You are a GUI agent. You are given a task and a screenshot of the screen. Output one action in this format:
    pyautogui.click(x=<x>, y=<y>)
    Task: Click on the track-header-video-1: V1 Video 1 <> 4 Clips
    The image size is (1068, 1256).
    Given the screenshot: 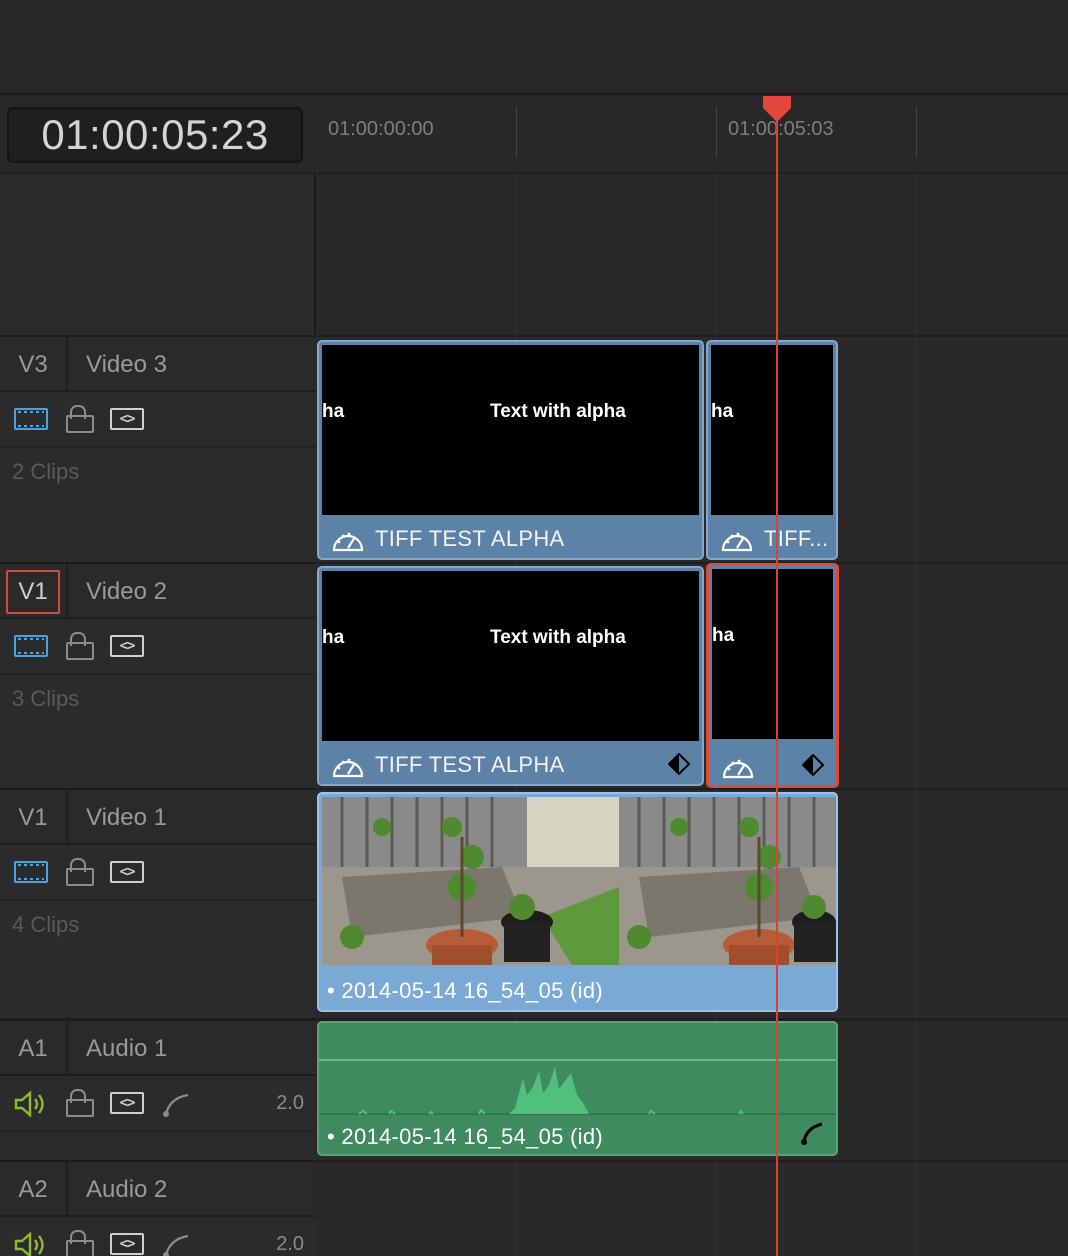 What is the action you would take?
    pyautogui.click(x=158, y=903)
    